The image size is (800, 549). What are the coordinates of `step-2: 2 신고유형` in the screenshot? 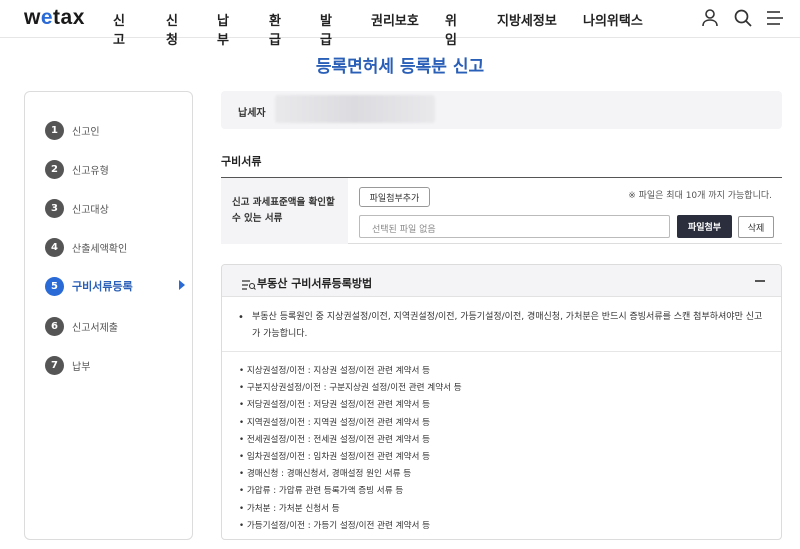 It's located at (115, 169).